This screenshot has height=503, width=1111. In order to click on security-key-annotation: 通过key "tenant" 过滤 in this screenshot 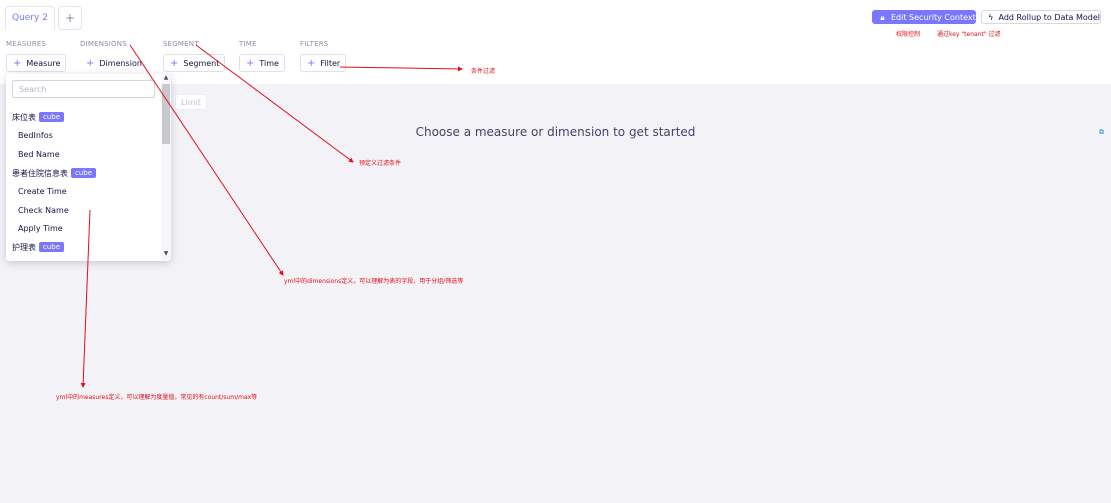, I will do `click(969, 34)`.